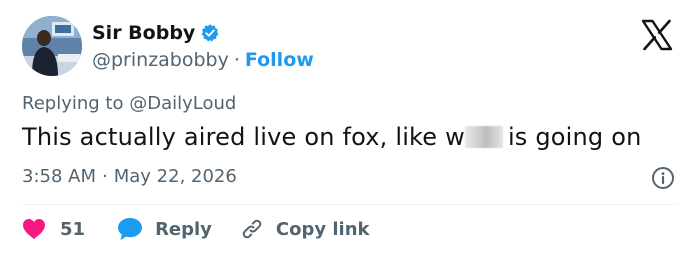 The height and width of the screenshot is (256, 700). What do you see at coordinates (34, 229) in the screenshot?
I see `heart-icon` at bounding box center [34, 229].